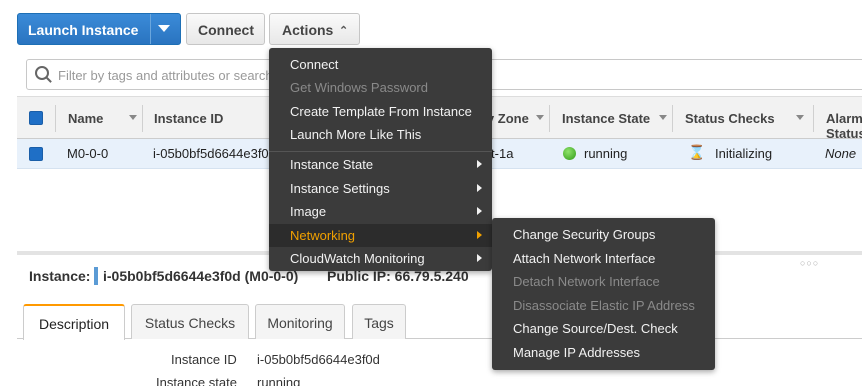 This screenshot has height=386, width=862. What do you see at coordinates (584, 234) in the screenshot?
I see `menu-item-label: Change Security Groups` at bounding box center [584, 234].